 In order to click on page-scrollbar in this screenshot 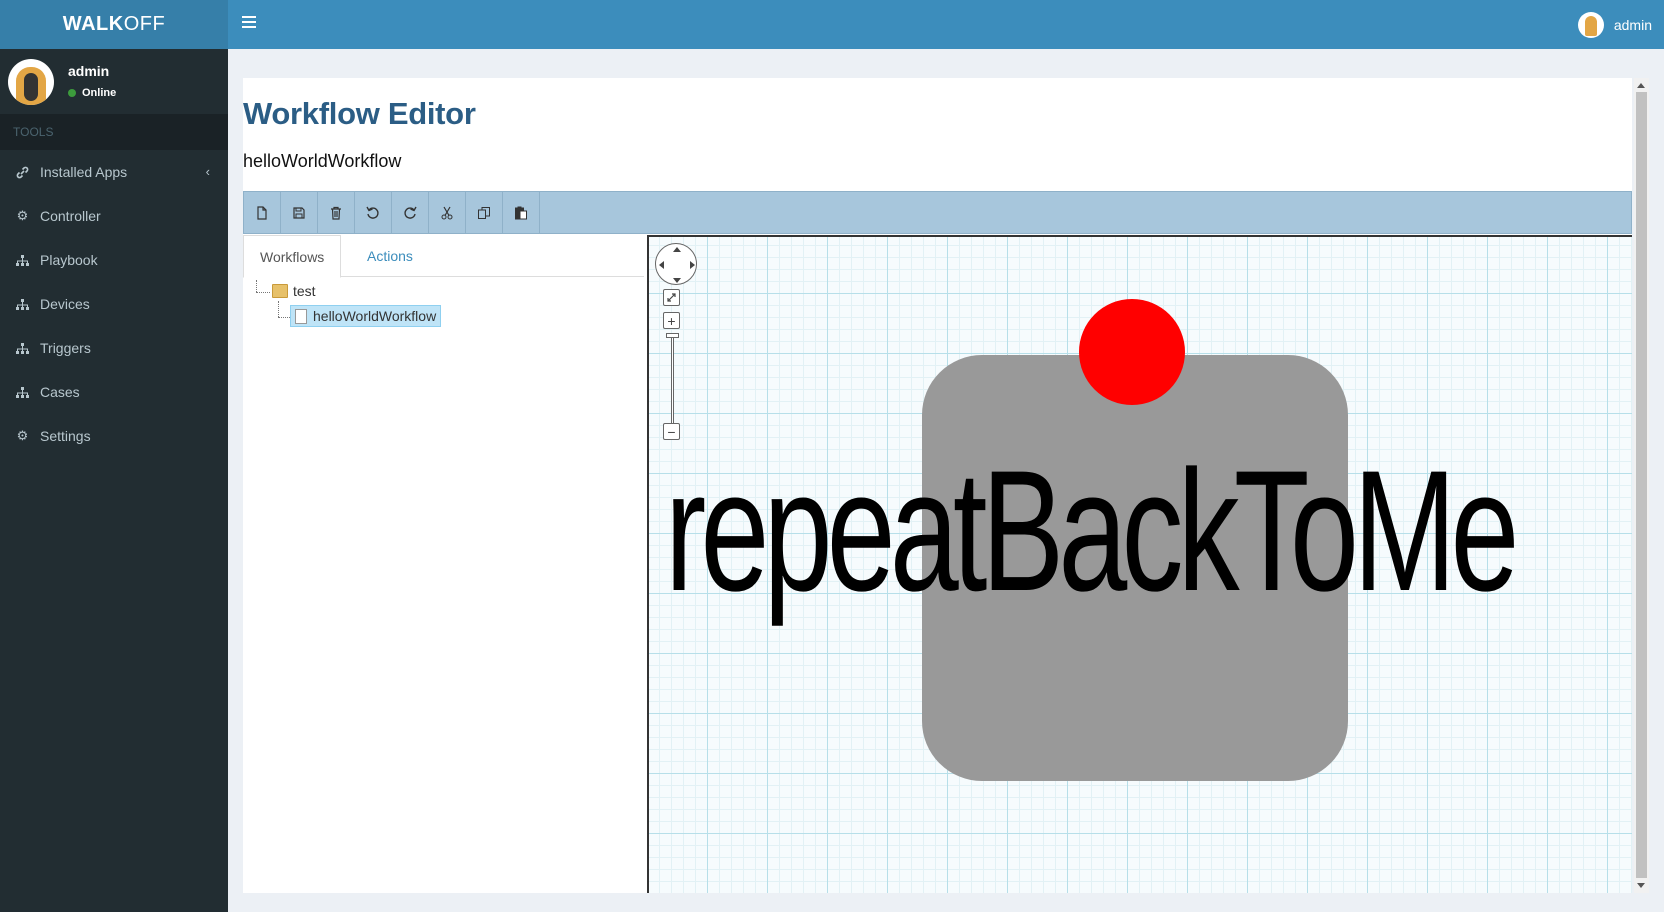, I will do `click(1641, 485)`.